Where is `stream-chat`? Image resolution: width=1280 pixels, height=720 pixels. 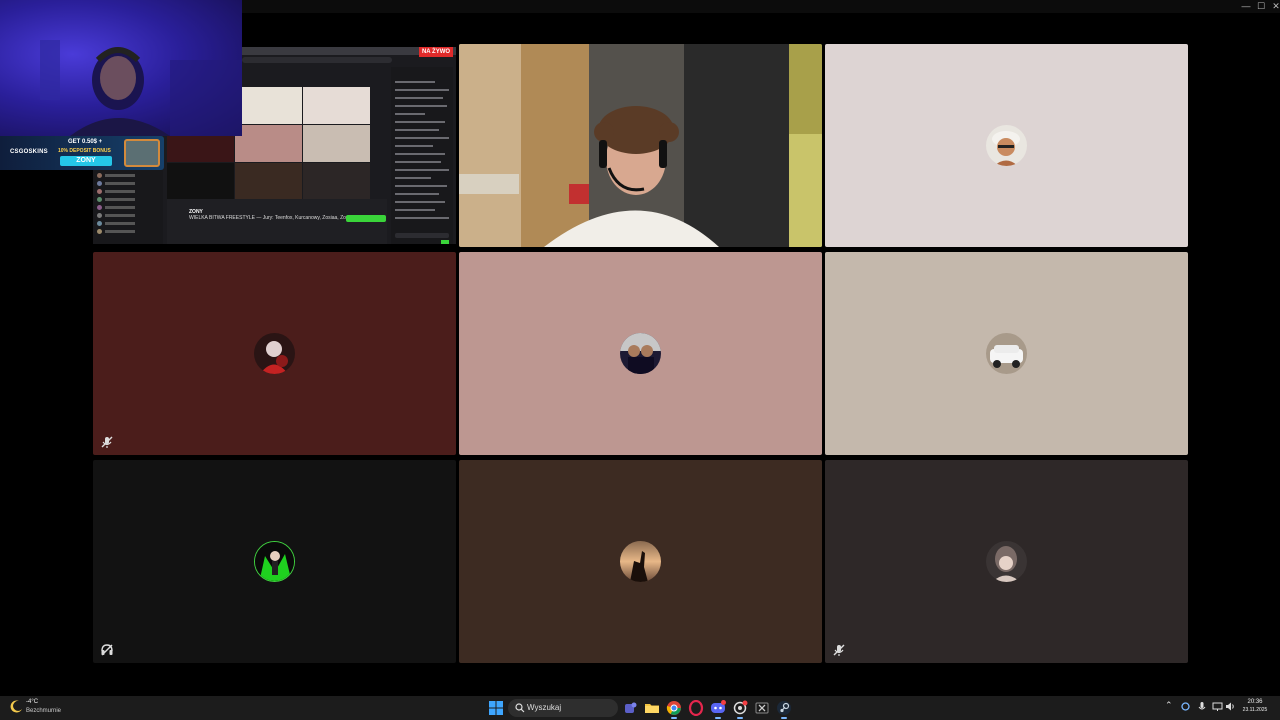 stream-chat is located at coordinates (422, 155).